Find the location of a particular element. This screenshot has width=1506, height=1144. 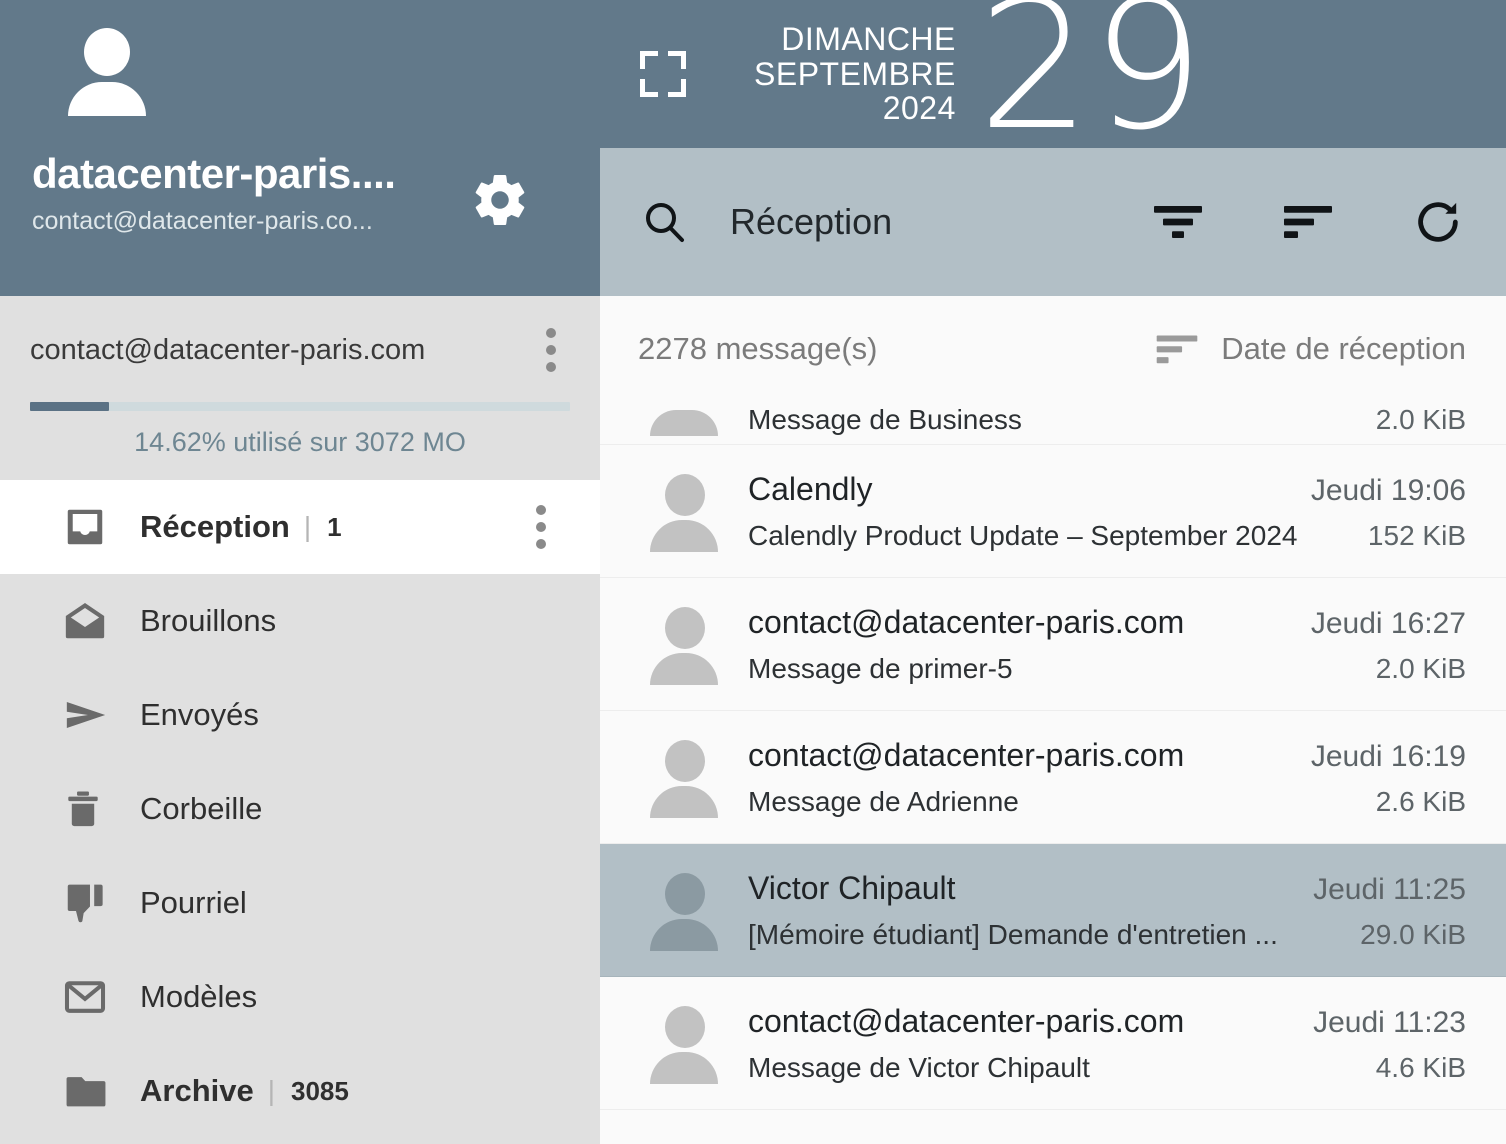

message-content: Message de Business 2.0 KiB is located at coordinates (1107, 420).